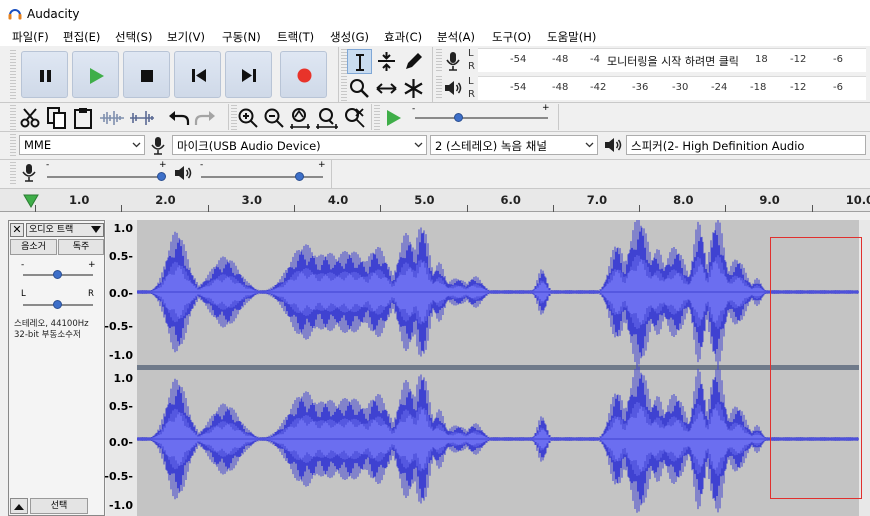 This screenshot has width=870, height=516. What do you see at coordinates (673, 61) in the screenshot?
I see `monitoring-hint: 모니터링을 시작 하려면 클릭` at bounding box center [673, 61].